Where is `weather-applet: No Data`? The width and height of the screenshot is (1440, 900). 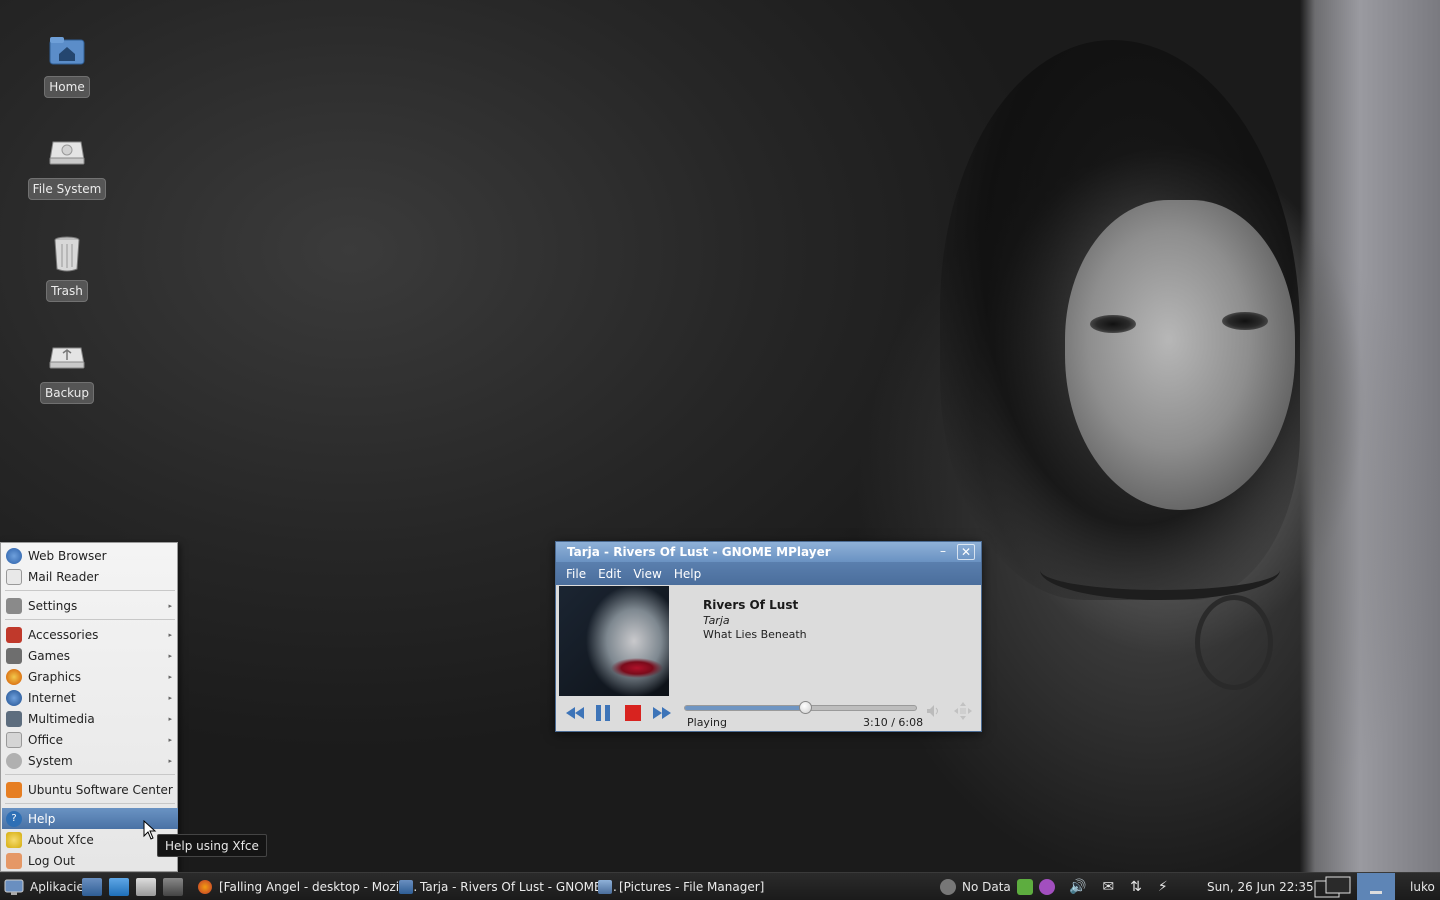
weather-applet: No Data is located at coordinates (975, 886).